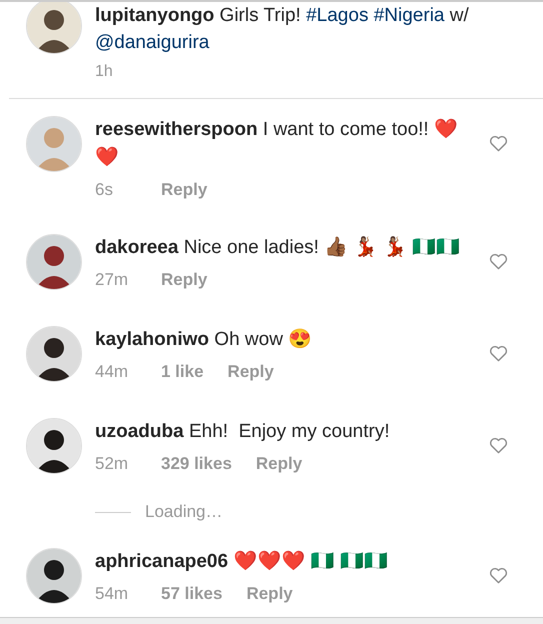  I want to click on comment-text: dakoreea Nice one ladies! 👍🏾 💃🏽 💃🏽 🇳🇬🇳🇬, so click(278, 247).